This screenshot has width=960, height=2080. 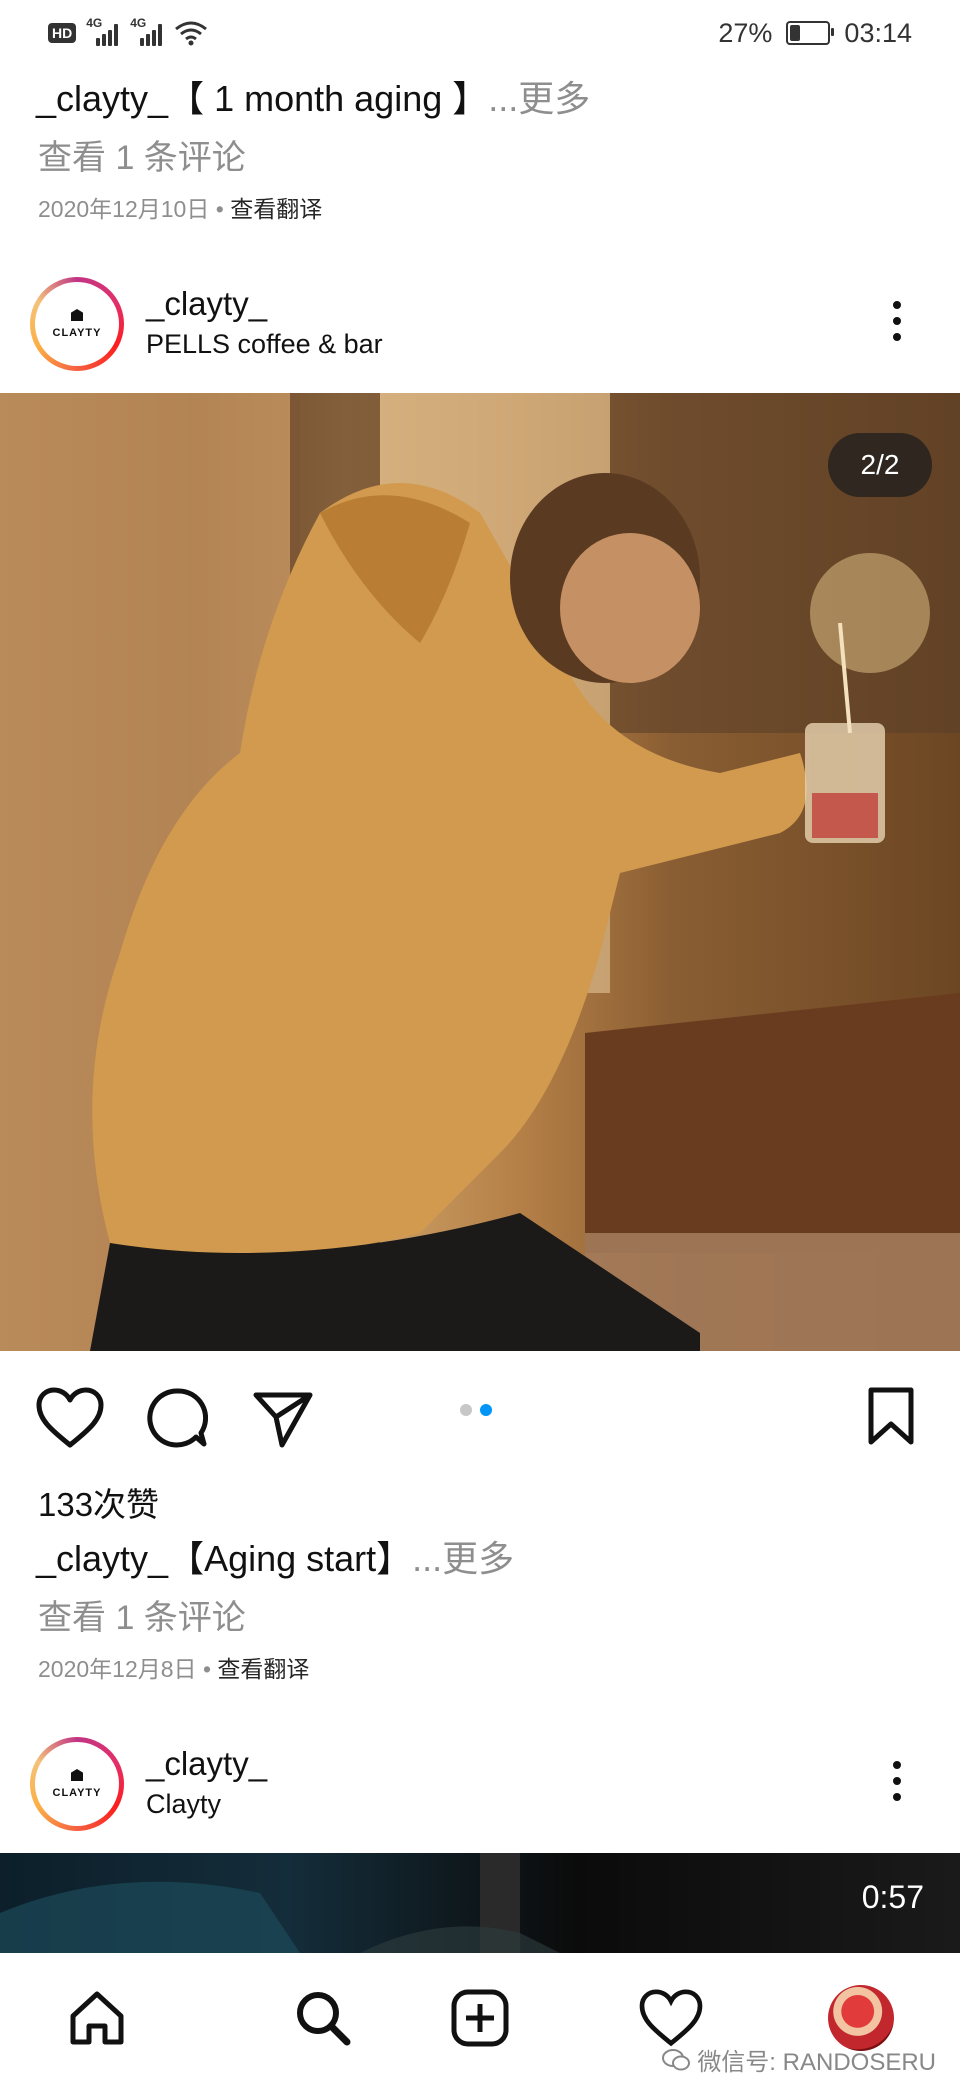 I want to click on add-post-icon, so click(x=480, y=2018).